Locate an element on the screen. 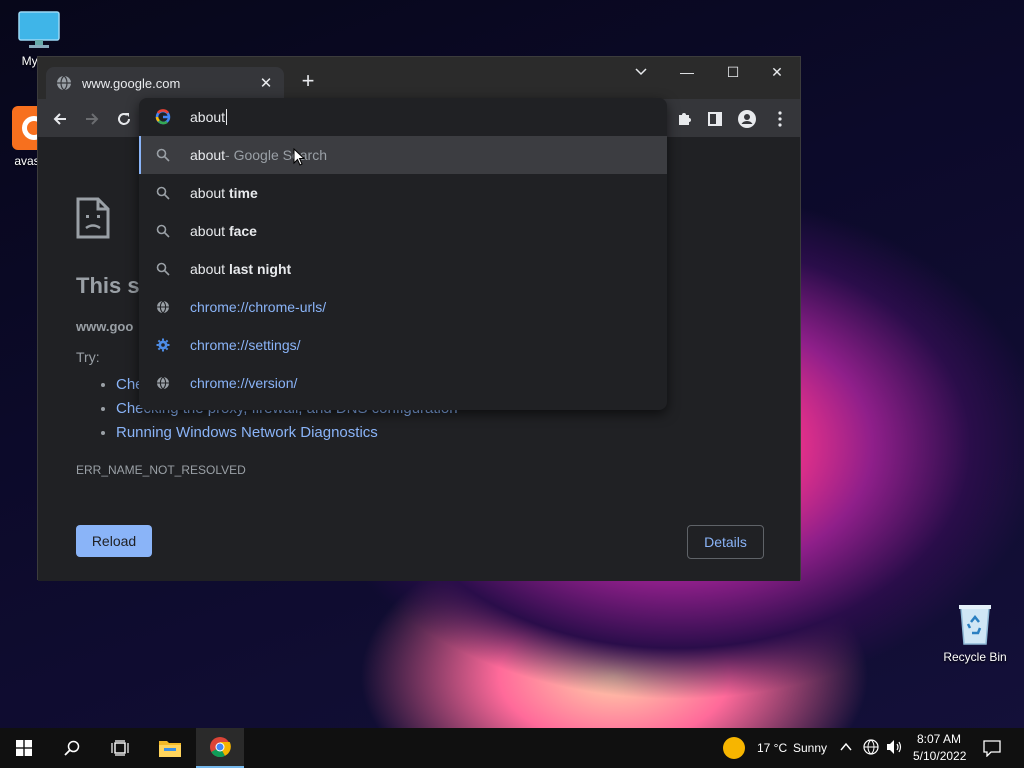 The height and width of the screenshot is (768, 1024). chevron-down-icon is located at coordinates (641, 72).